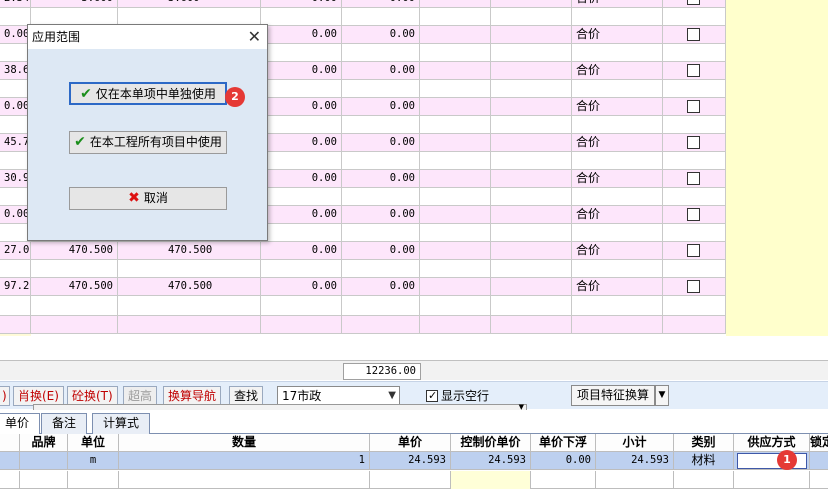 This screenshot has width=828, height=503. I want to click on tab-notes: 备注, so click(64, 423).